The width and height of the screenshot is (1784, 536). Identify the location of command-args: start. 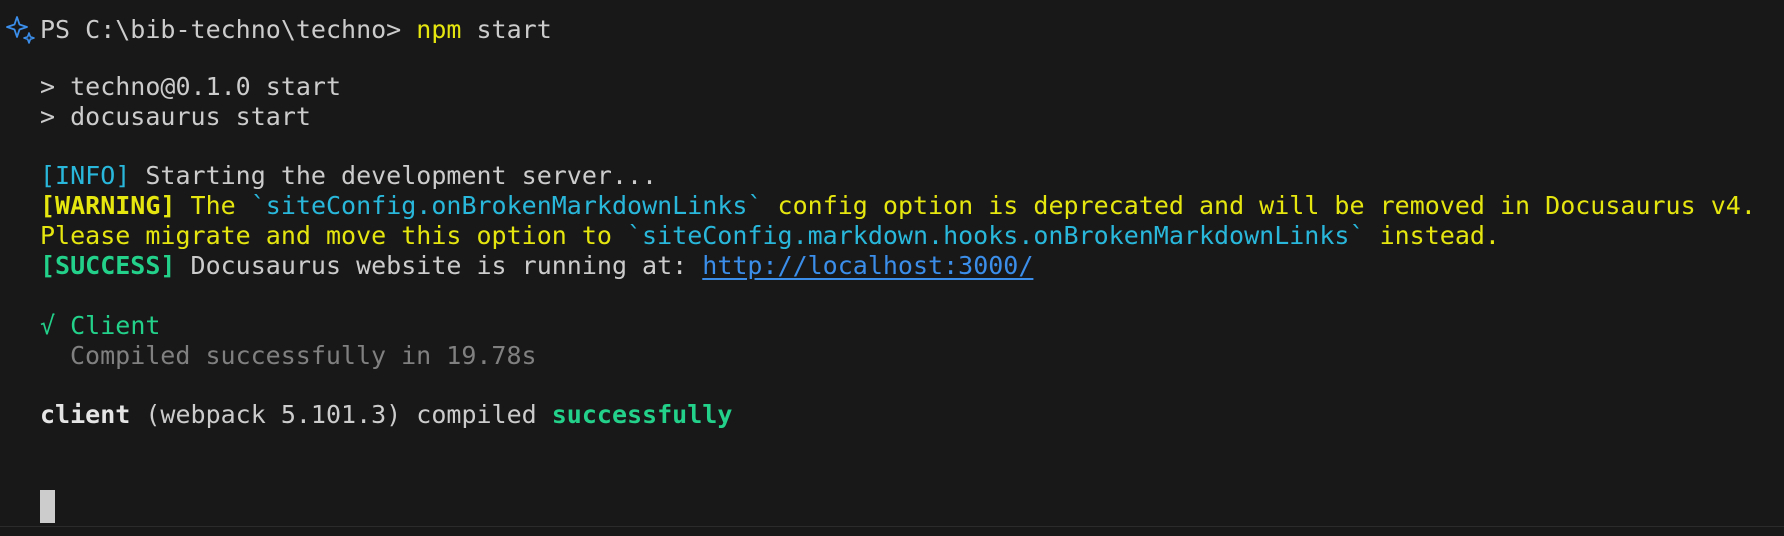
(506, 29).